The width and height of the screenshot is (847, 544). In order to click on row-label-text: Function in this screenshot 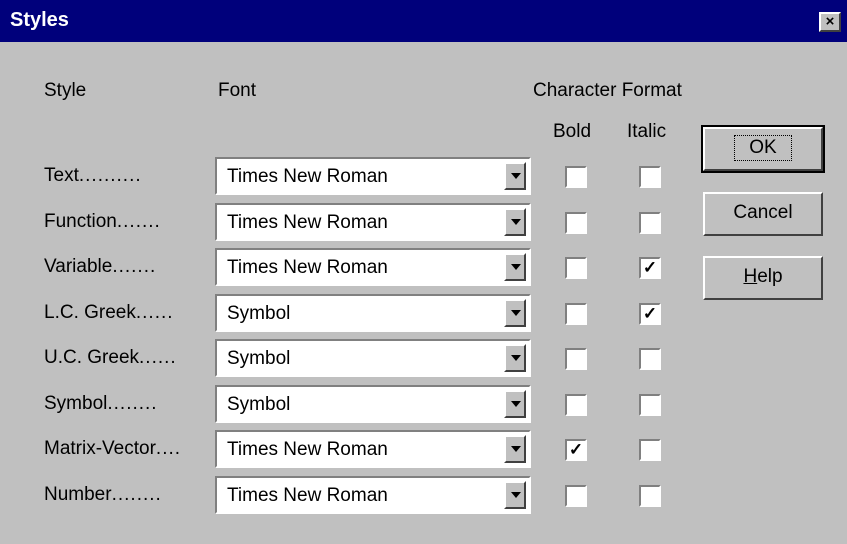, I will do `click(80, 221)`.